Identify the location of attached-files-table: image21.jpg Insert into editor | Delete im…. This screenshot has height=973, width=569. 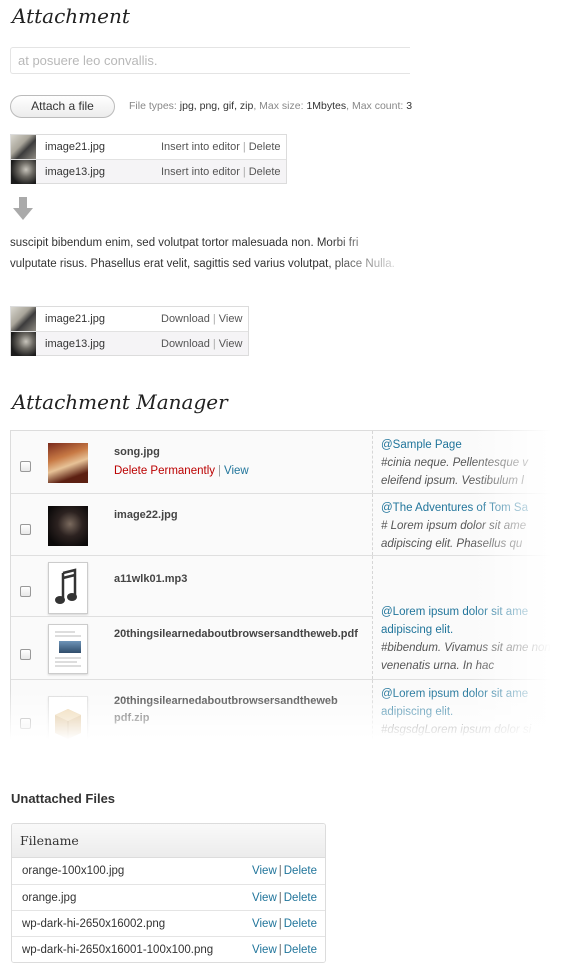
(148, 159).